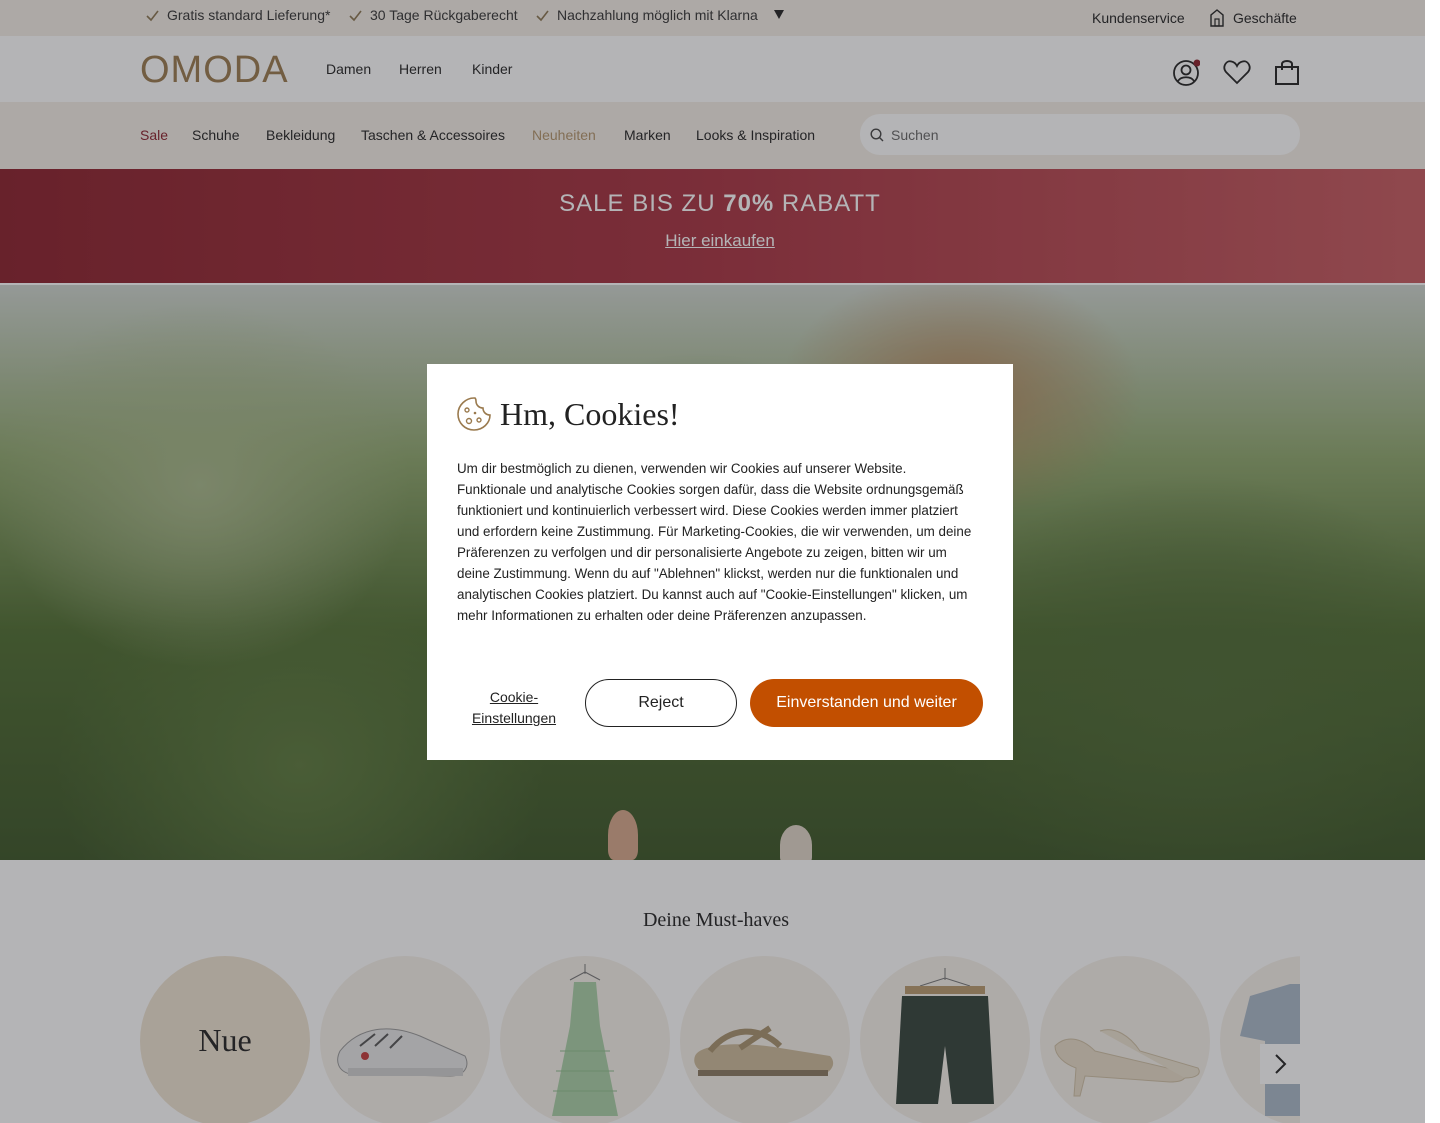  Describe the element at coordinates (1432, 561) in the screenshot. I see `scrollbar` at that location.